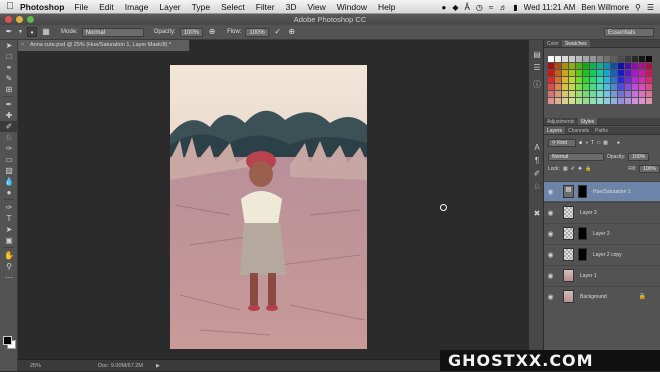  I want to click on layer-name: Layer 3, so click(588, 213).